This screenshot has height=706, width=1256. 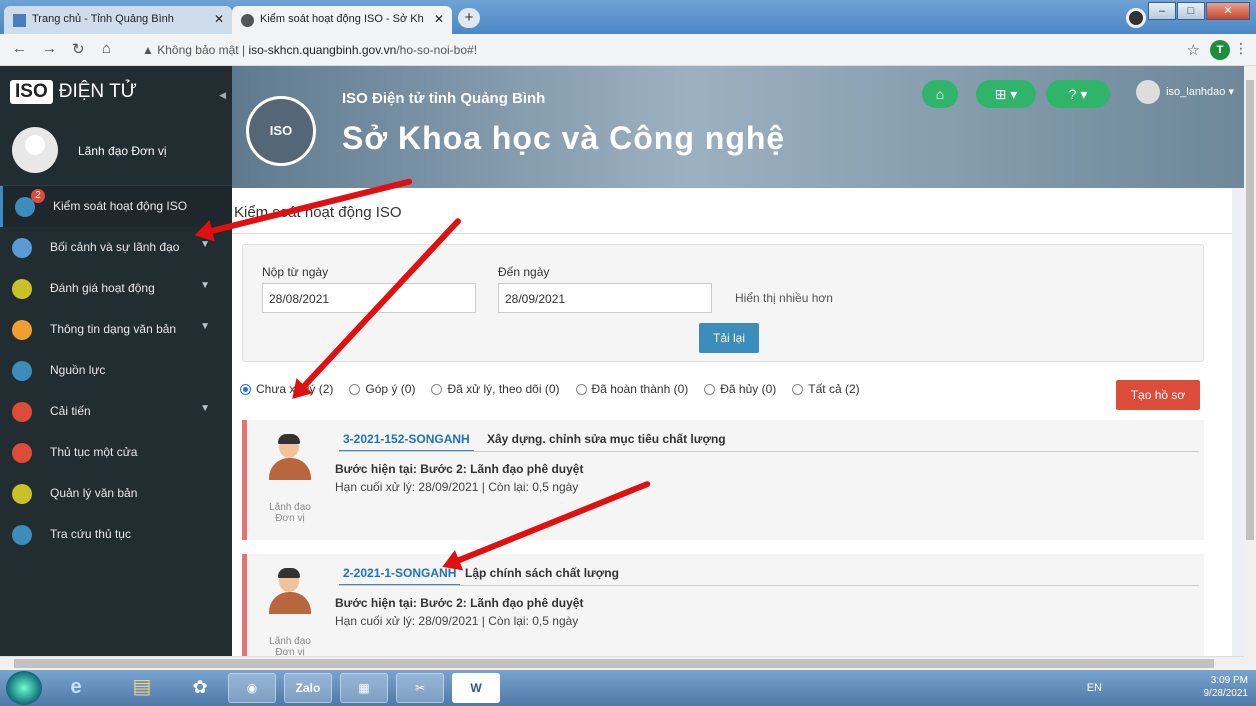 What do you see at coordinates (784, 298) in the screenshot?
I see `show-more-link: Hiển thị nhiều hơn` at bounding box center [784, 298].